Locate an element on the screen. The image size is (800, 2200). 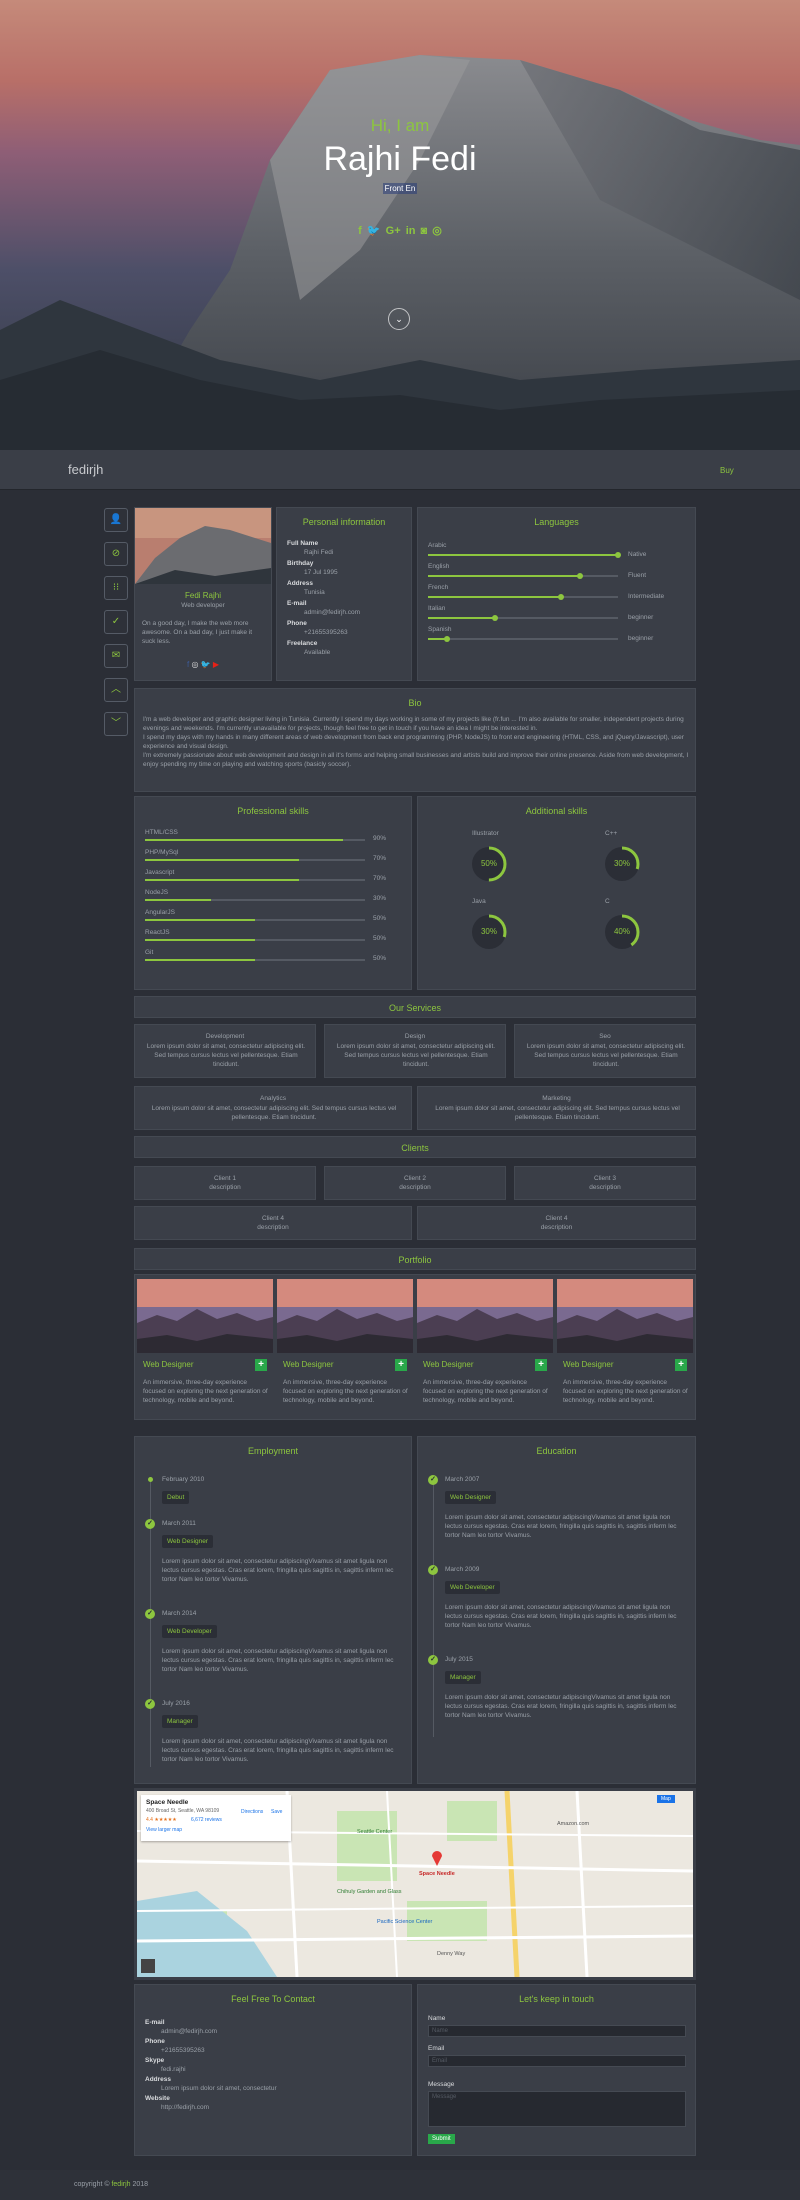
language-level: Native is located at coordinates (637, 554).